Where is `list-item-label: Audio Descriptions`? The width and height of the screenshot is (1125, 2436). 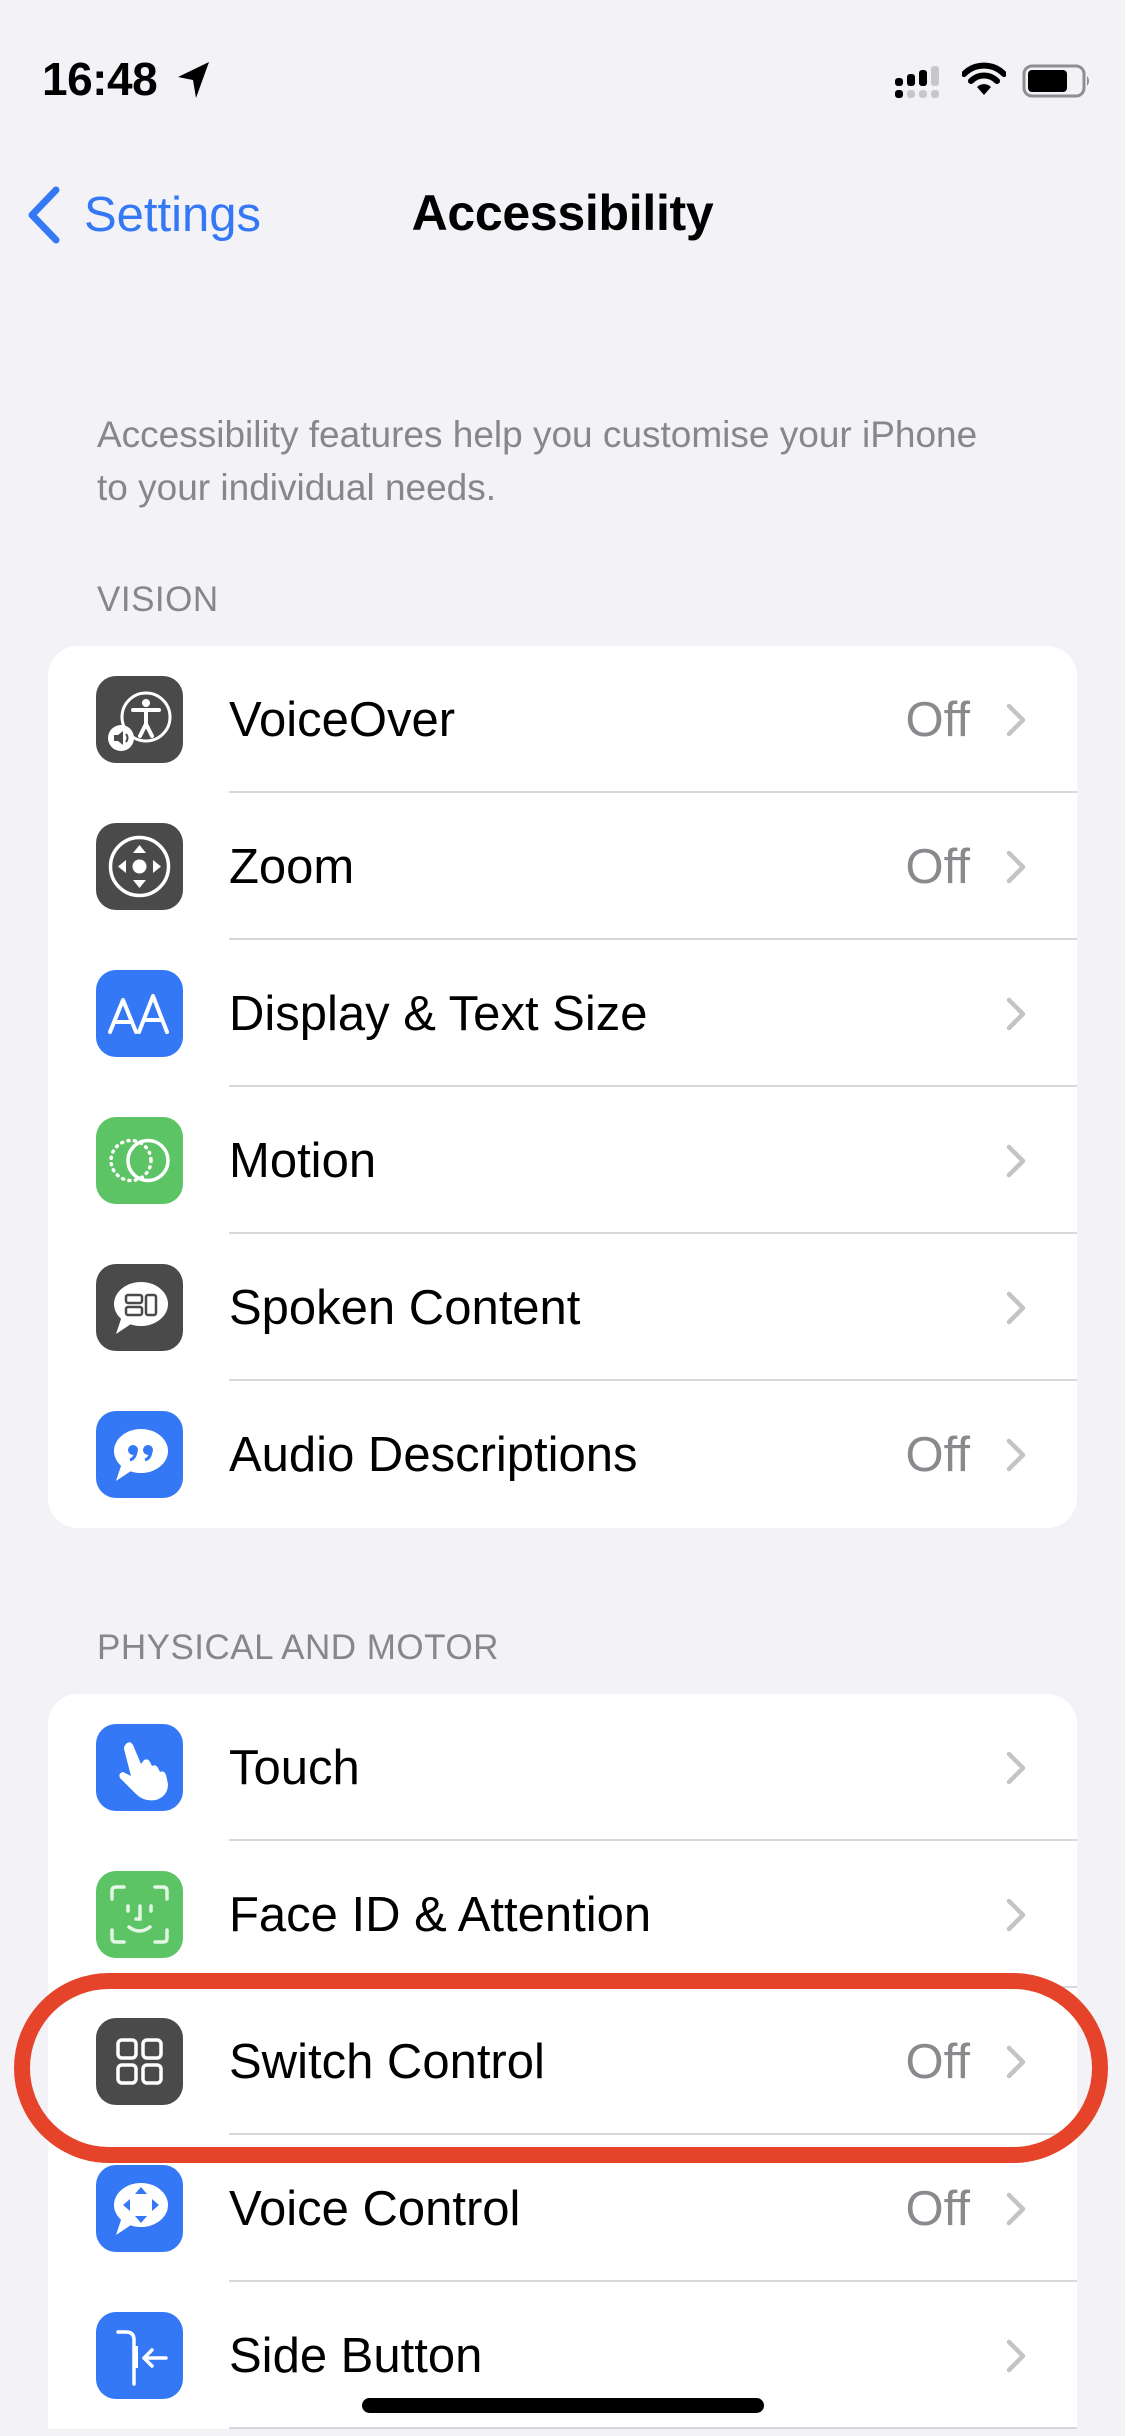 list-item-label: Audio Descriptions is located at coordinates (433, 1454).